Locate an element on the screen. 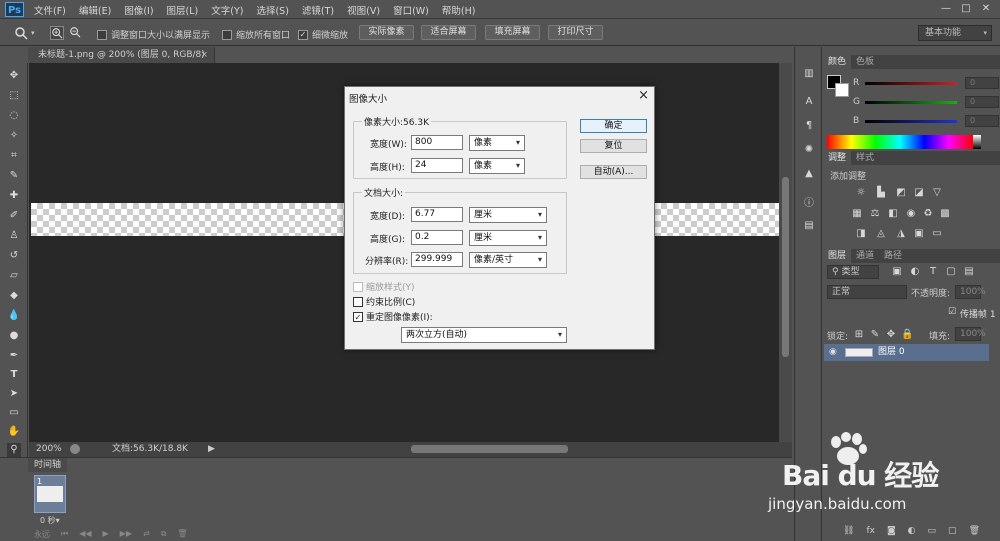 This screenshot has width=1000, height=541. tab-channels: 通道 is located at coordinates (865, 256).